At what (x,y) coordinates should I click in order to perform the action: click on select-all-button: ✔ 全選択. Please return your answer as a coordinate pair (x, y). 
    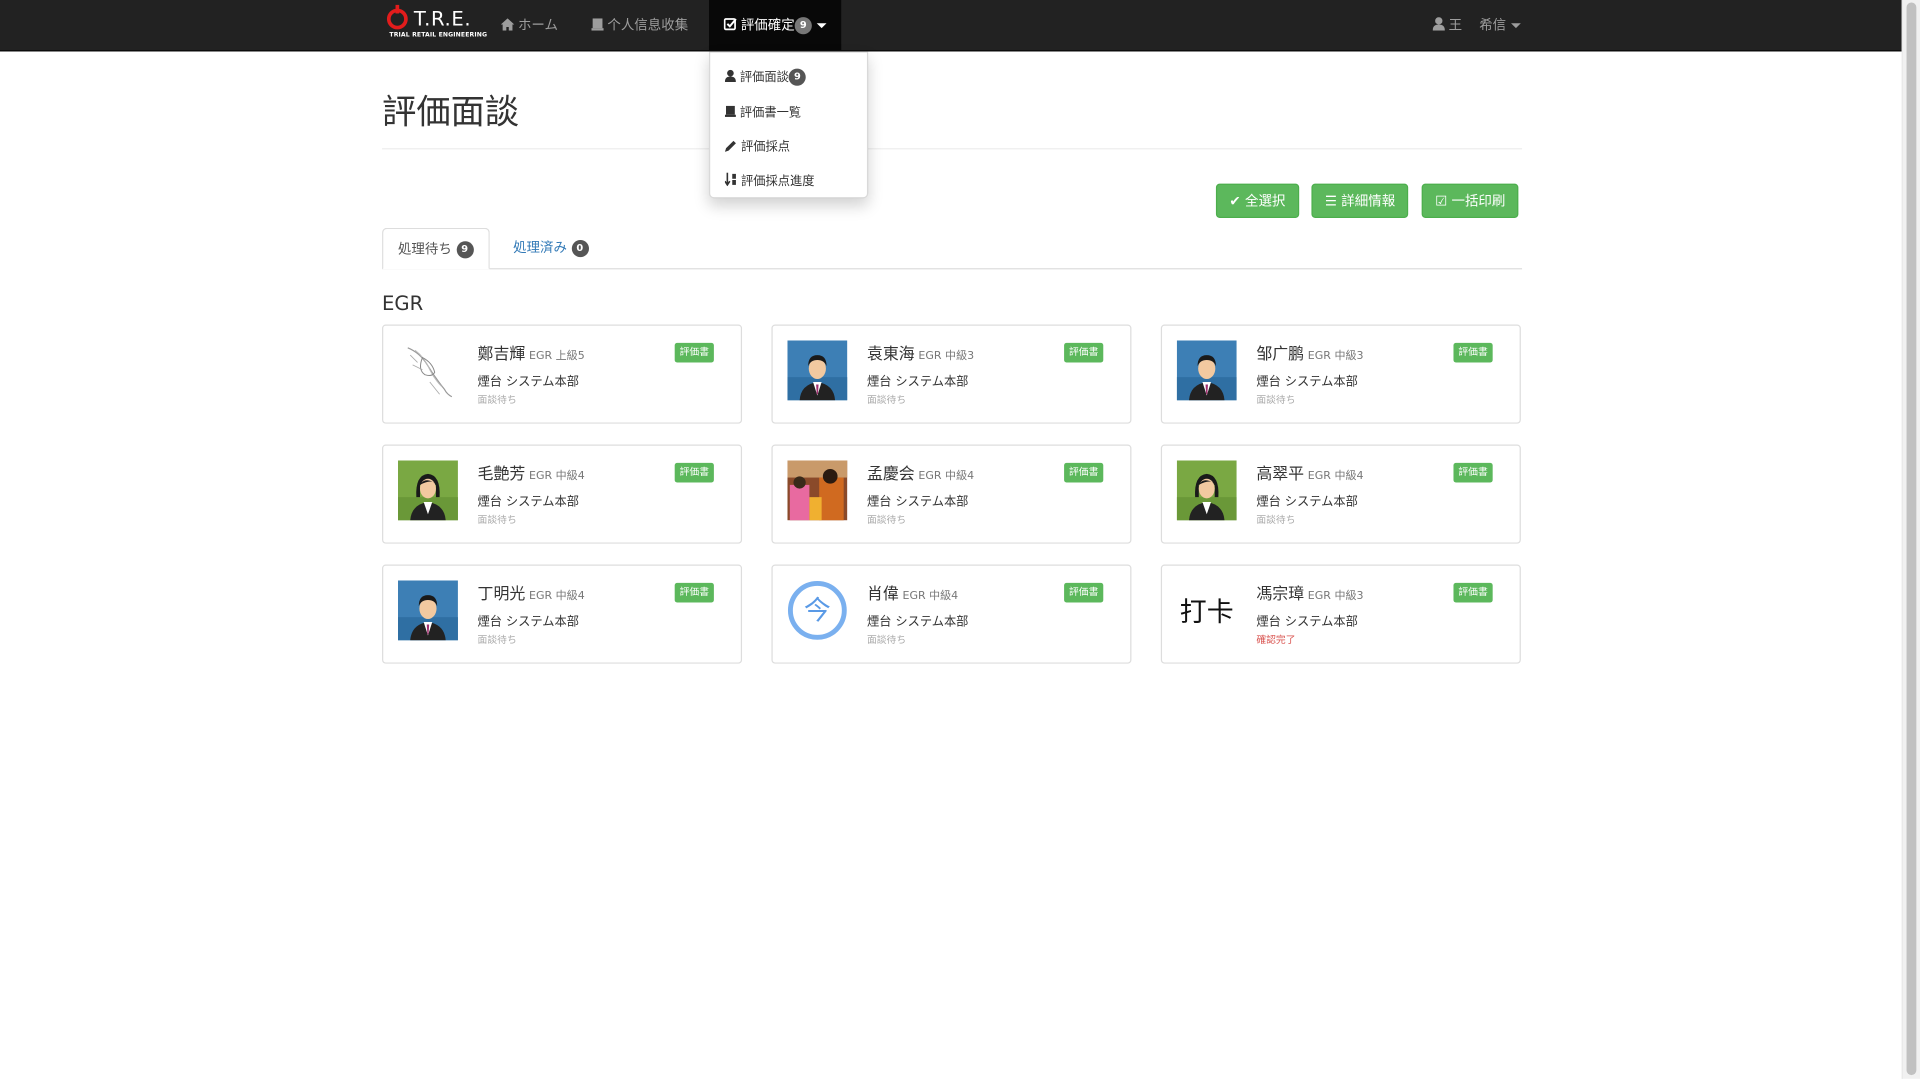
    Looking at the image, I should click on (1257, 200).